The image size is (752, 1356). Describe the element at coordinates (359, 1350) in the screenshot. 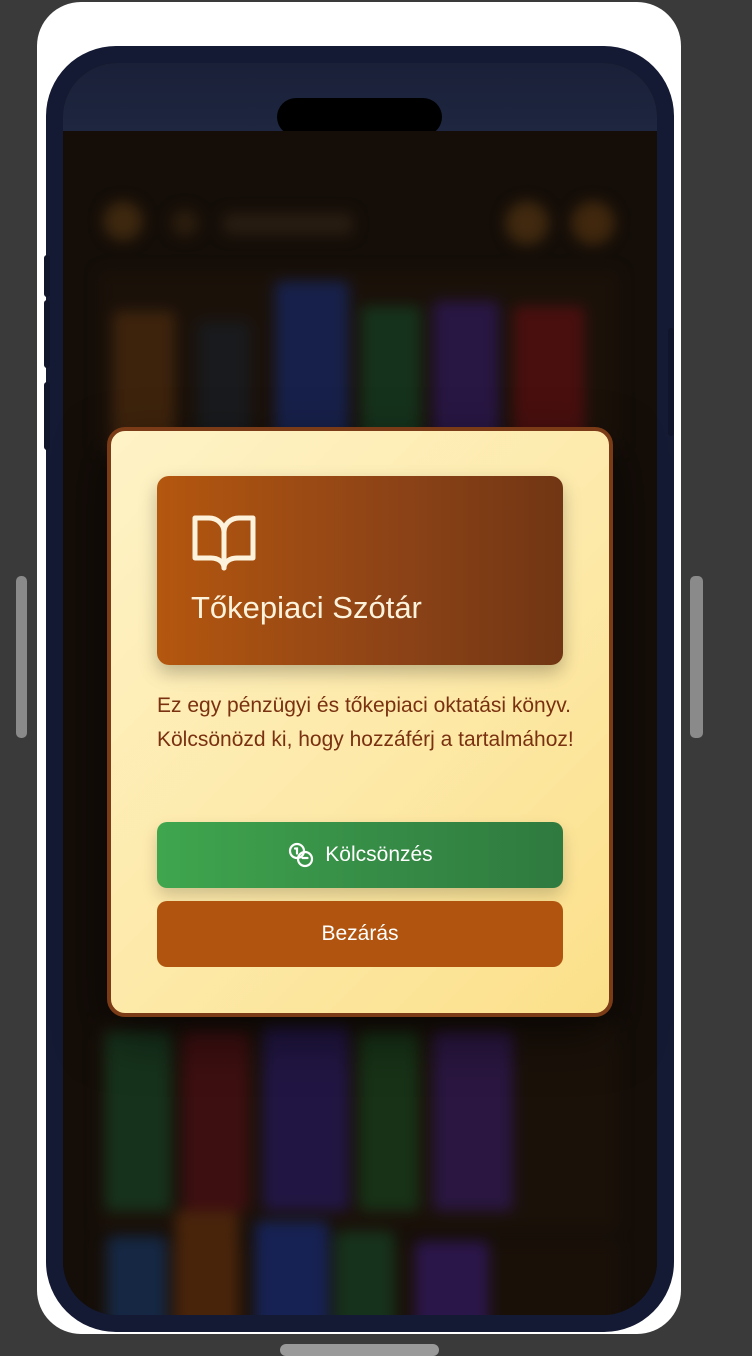

I see `home-indicator` at that location.